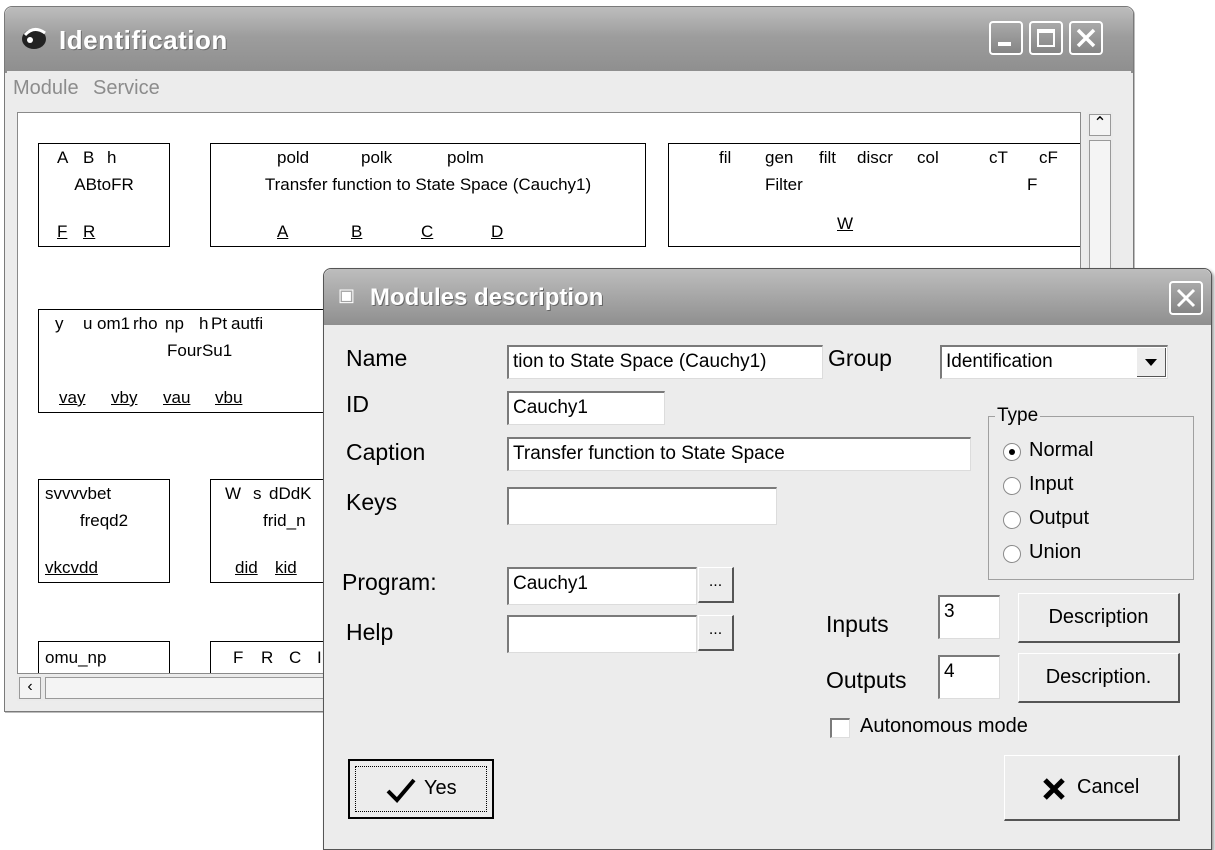 The image size is (1215, 850). I want to click on input-port: gen, so click(779, 157).